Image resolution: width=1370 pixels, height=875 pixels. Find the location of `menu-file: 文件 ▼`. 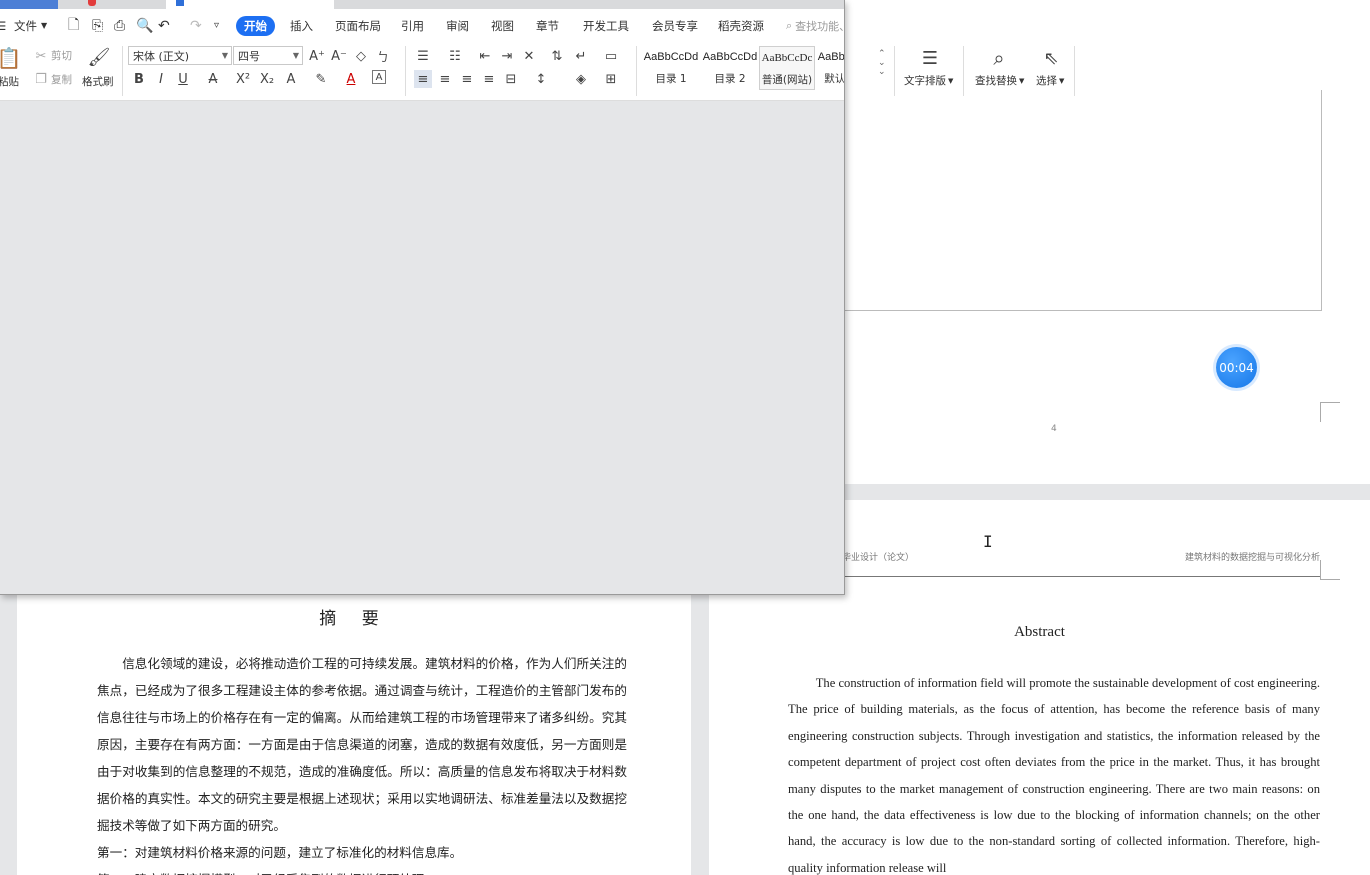

menu-file: 文件 ▼ is located at coordinates (30, 25).